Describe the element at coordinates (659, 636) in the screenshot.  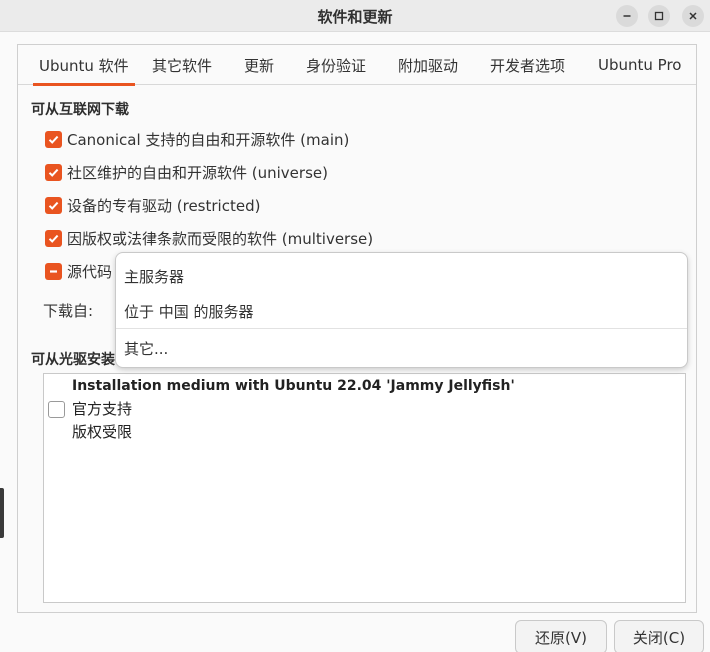
I see `close-button: 关闭(C)` at that location.